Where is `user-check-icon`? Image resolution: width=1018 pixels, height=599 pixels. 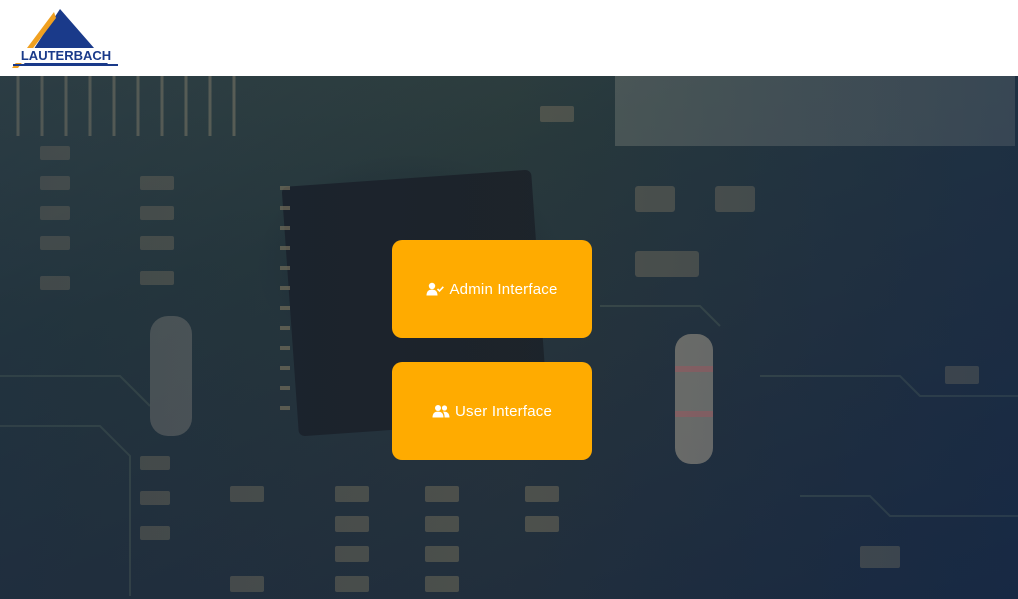 user-check-icon is located at coordinates (435, 289).